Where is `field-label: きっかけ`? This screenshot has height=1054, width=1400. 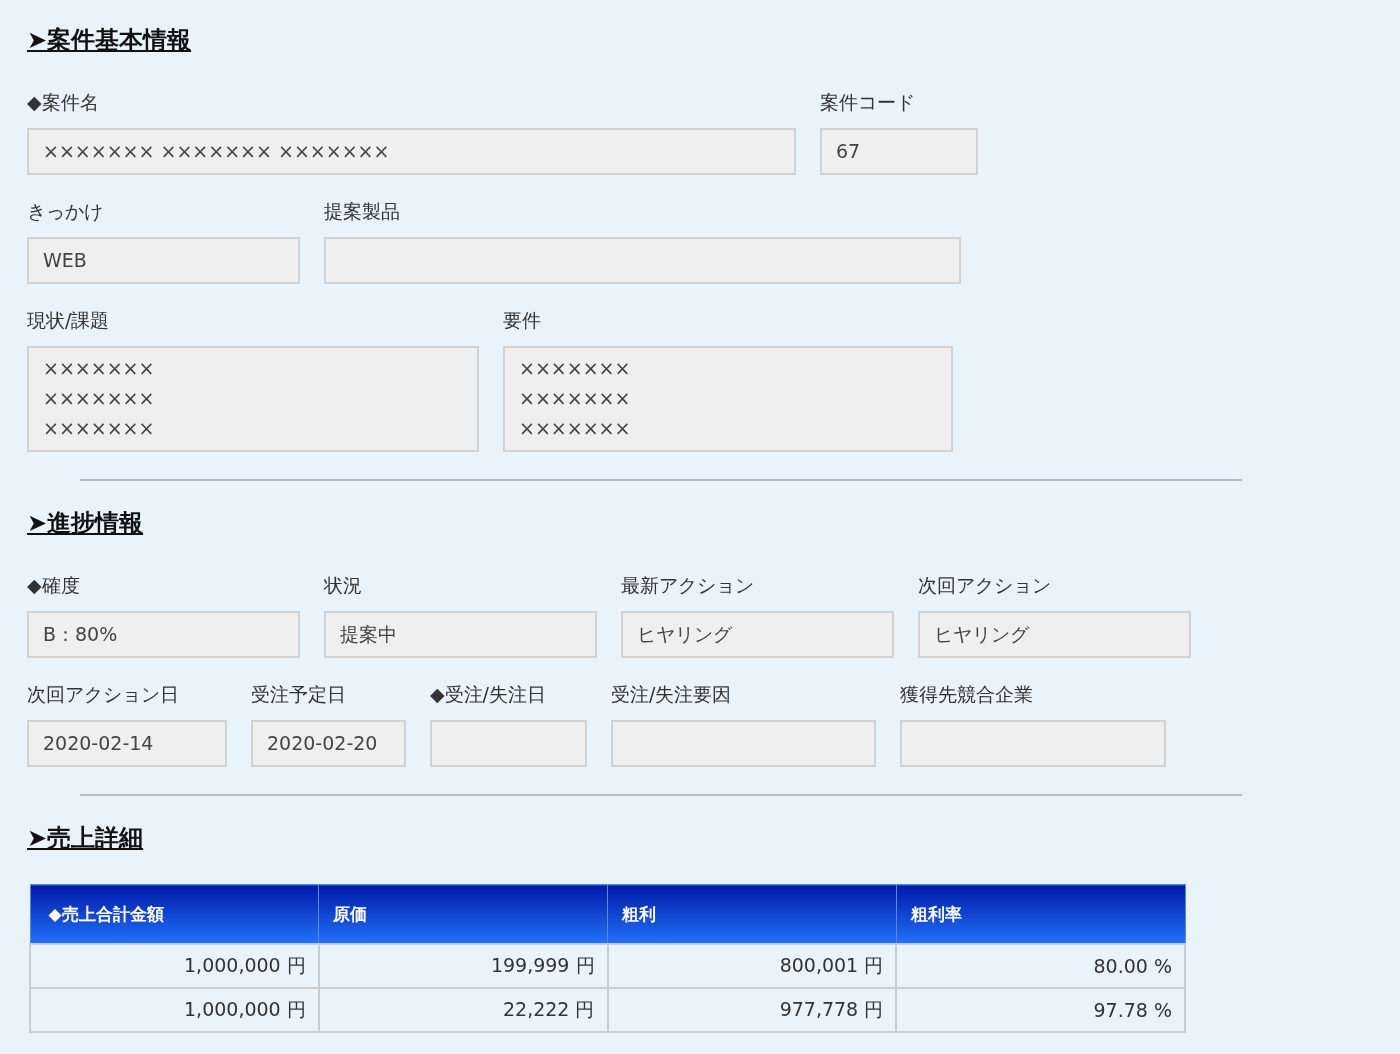
field-label: きっかけ is located at coordinates (65, 211).